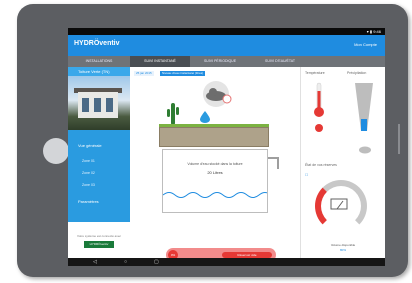 This screenshot has width=412, height=283. Describe the element at coordinates (99, 201) in the screenshot. I see `sidebar-item-parametres: Paramètres` at that location.